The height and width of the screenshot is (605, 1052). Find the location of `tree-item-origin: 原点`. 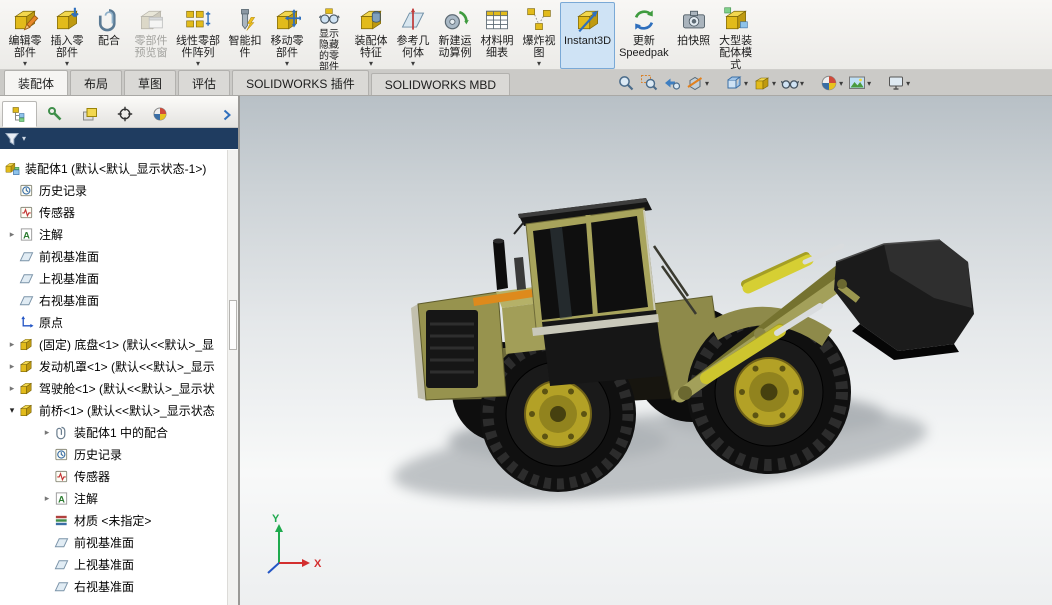

tree-item-origin: 原点 is located at coordinates (119, 322).